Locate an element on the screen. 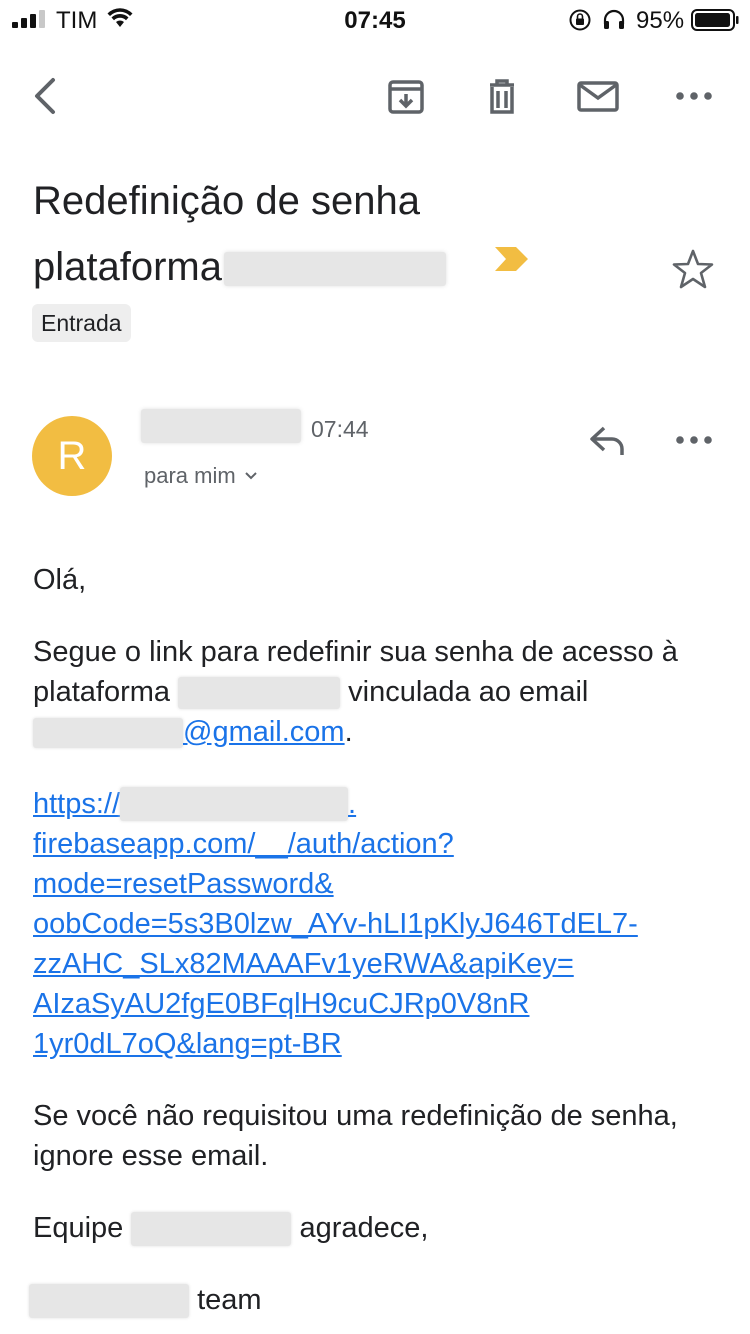 The width and height of the screenshot is (750, 1334). message-more-button is located at coordinates (694, 441).